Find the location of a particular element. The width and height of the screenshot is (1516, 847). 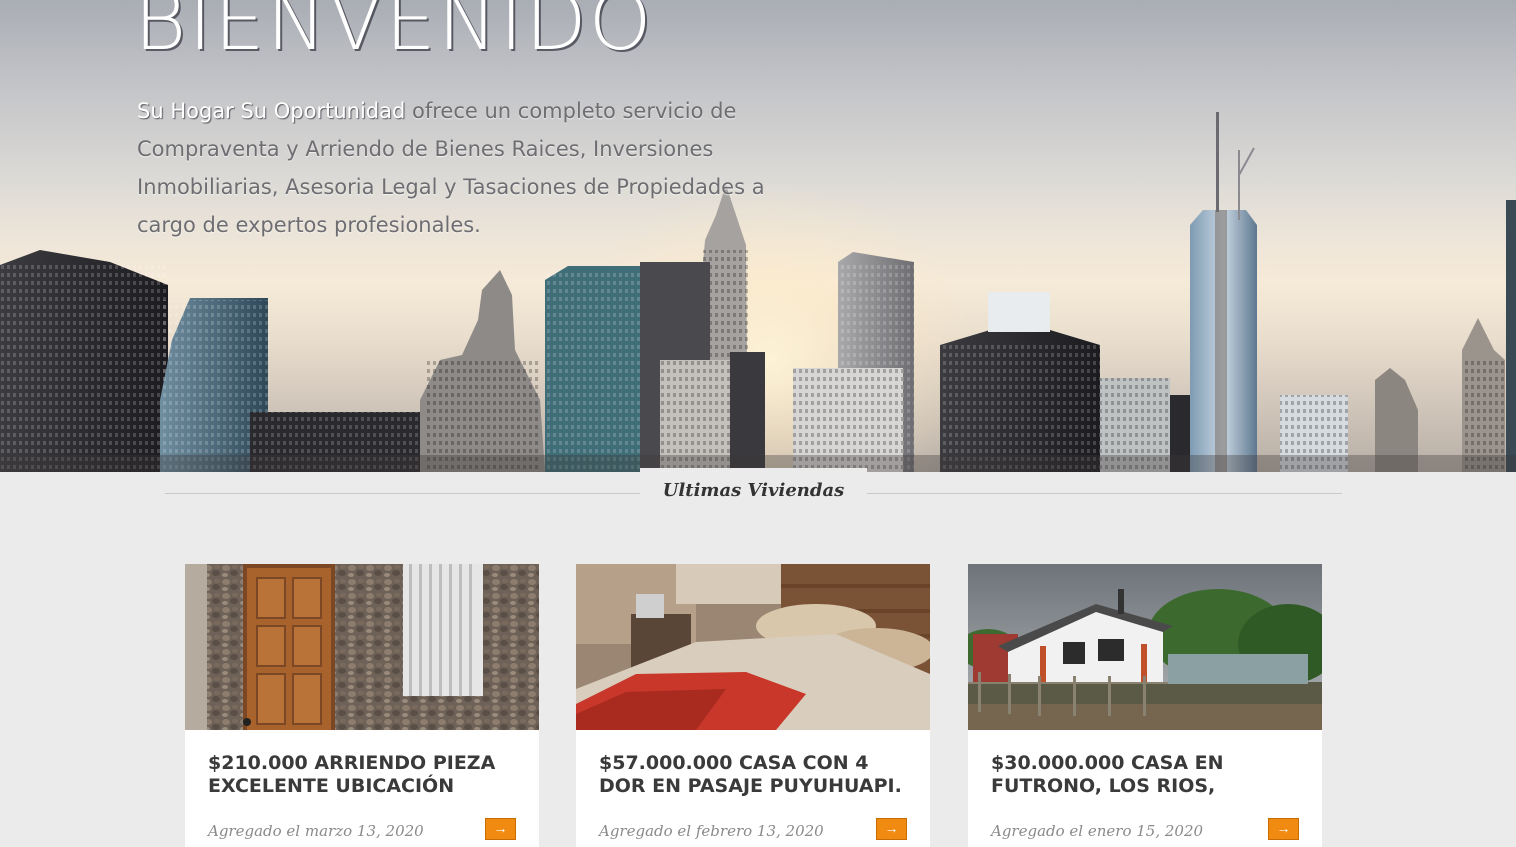

listing-date: Agregado el marzo 13, 2020 is located at coordinates (316, 831).